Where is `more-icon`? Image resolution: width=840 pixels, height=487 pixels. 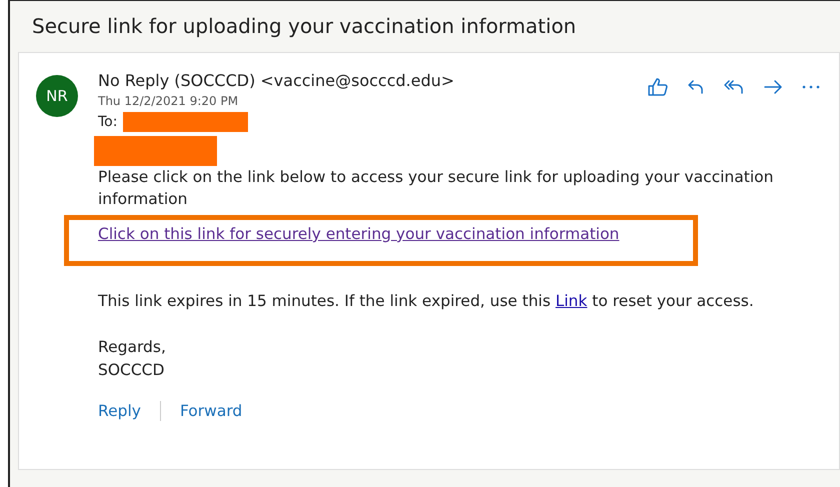 more-icon is located at coordinates (811, 87).